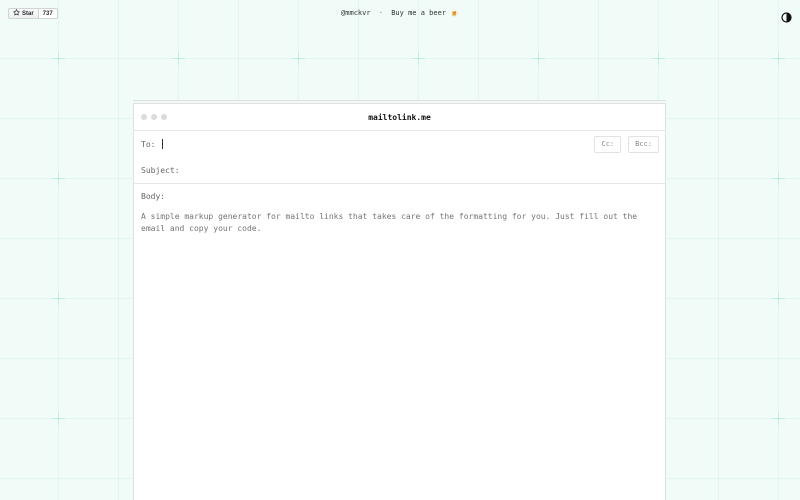 The height and width of the screenshot is (500, 800). What do you see at coordinates (163, 144) in the screenshot?
I see `text-cursor` at bounding box center [163, 144].